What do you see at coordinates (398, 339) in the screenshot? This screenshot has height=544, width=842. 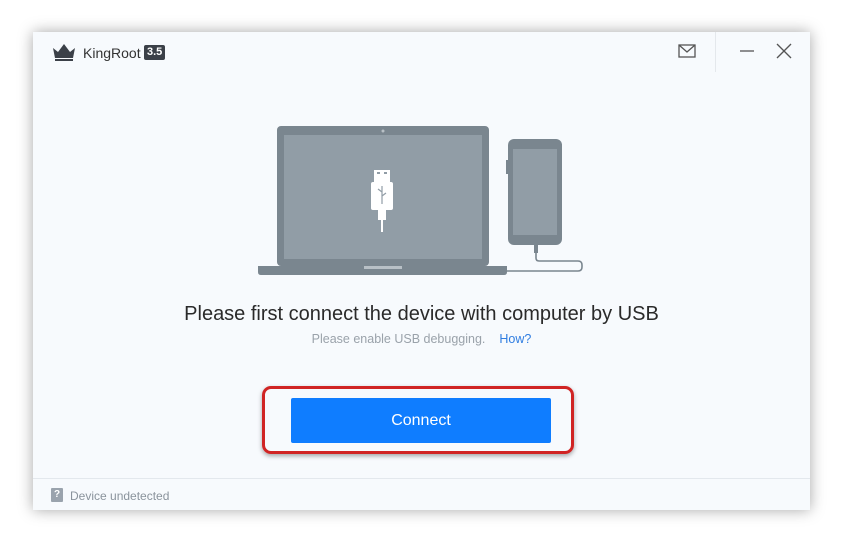 I see `usb-debugging-text: Please enable USB debugging.` at bounding box center [398, 339].